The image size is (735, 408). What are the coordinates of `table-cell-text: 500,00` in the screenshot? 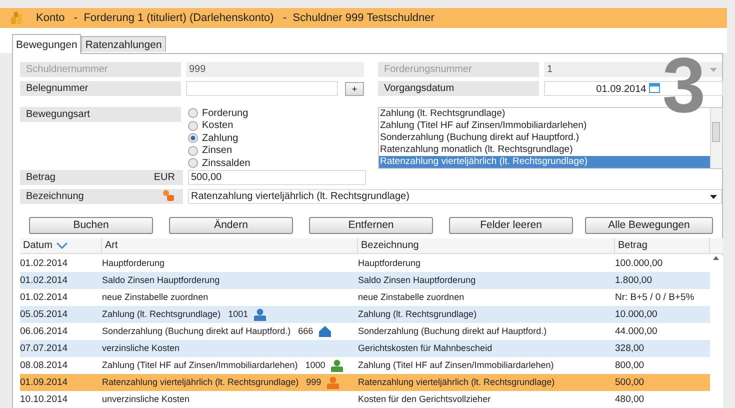 It's located at (630, 382).